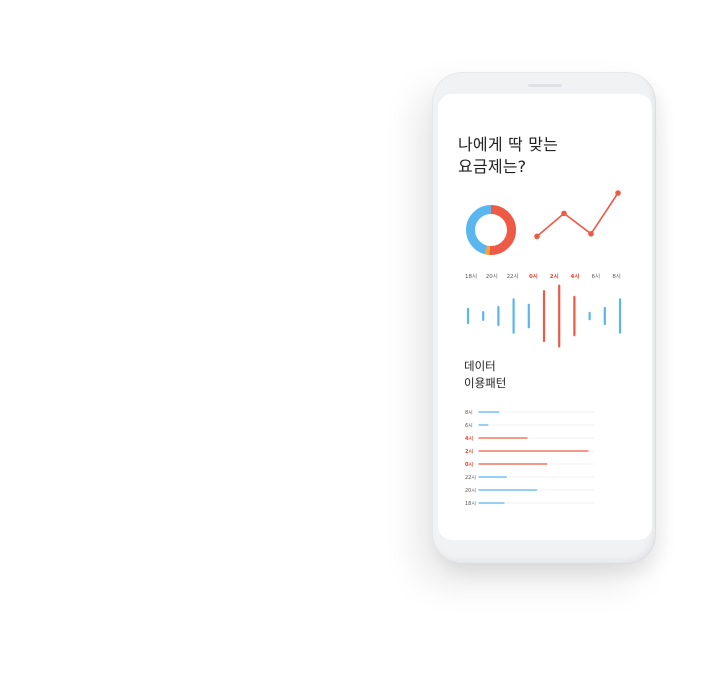 Image resolution: width=720 pixels, height=680 pixels. Describe the element at coordinates (575, 276) in the screenshot. I see `time-label: 4시` at that location.